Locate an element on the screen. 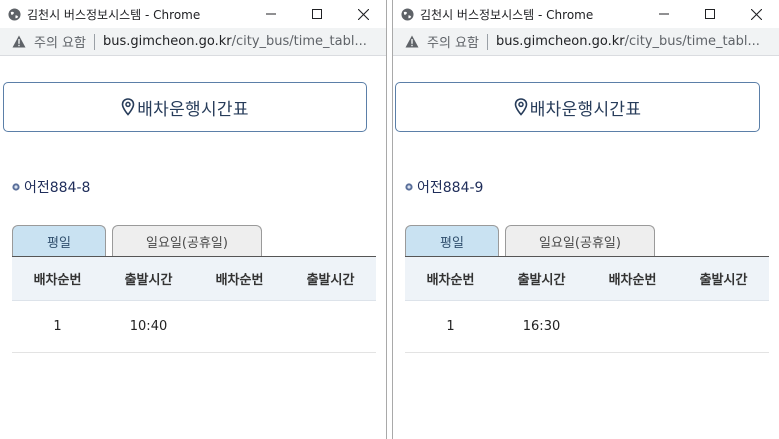 The image size is (779, 439). route-label: 어전884-8 is located at coordinates (51, 187).